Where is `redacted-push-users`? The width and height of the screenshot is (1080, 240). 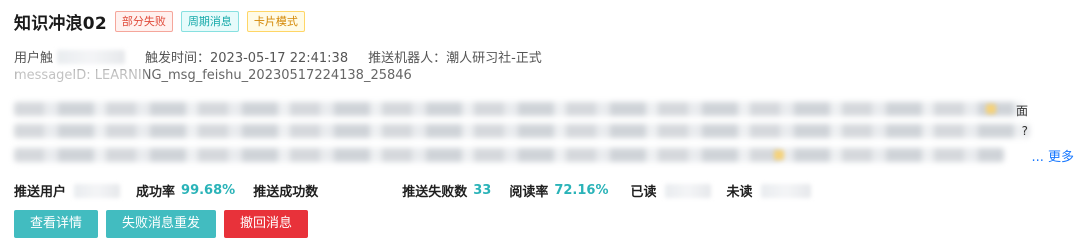
redacted-push-users is located at coordinates (97, 190).